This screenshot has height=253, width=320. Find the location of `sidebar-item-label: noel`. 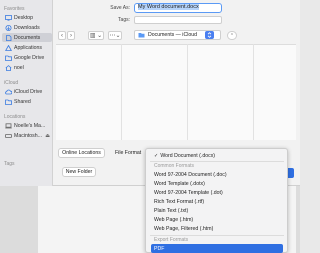

sidebar-item-label: noel is located at coordinates (19, 67).